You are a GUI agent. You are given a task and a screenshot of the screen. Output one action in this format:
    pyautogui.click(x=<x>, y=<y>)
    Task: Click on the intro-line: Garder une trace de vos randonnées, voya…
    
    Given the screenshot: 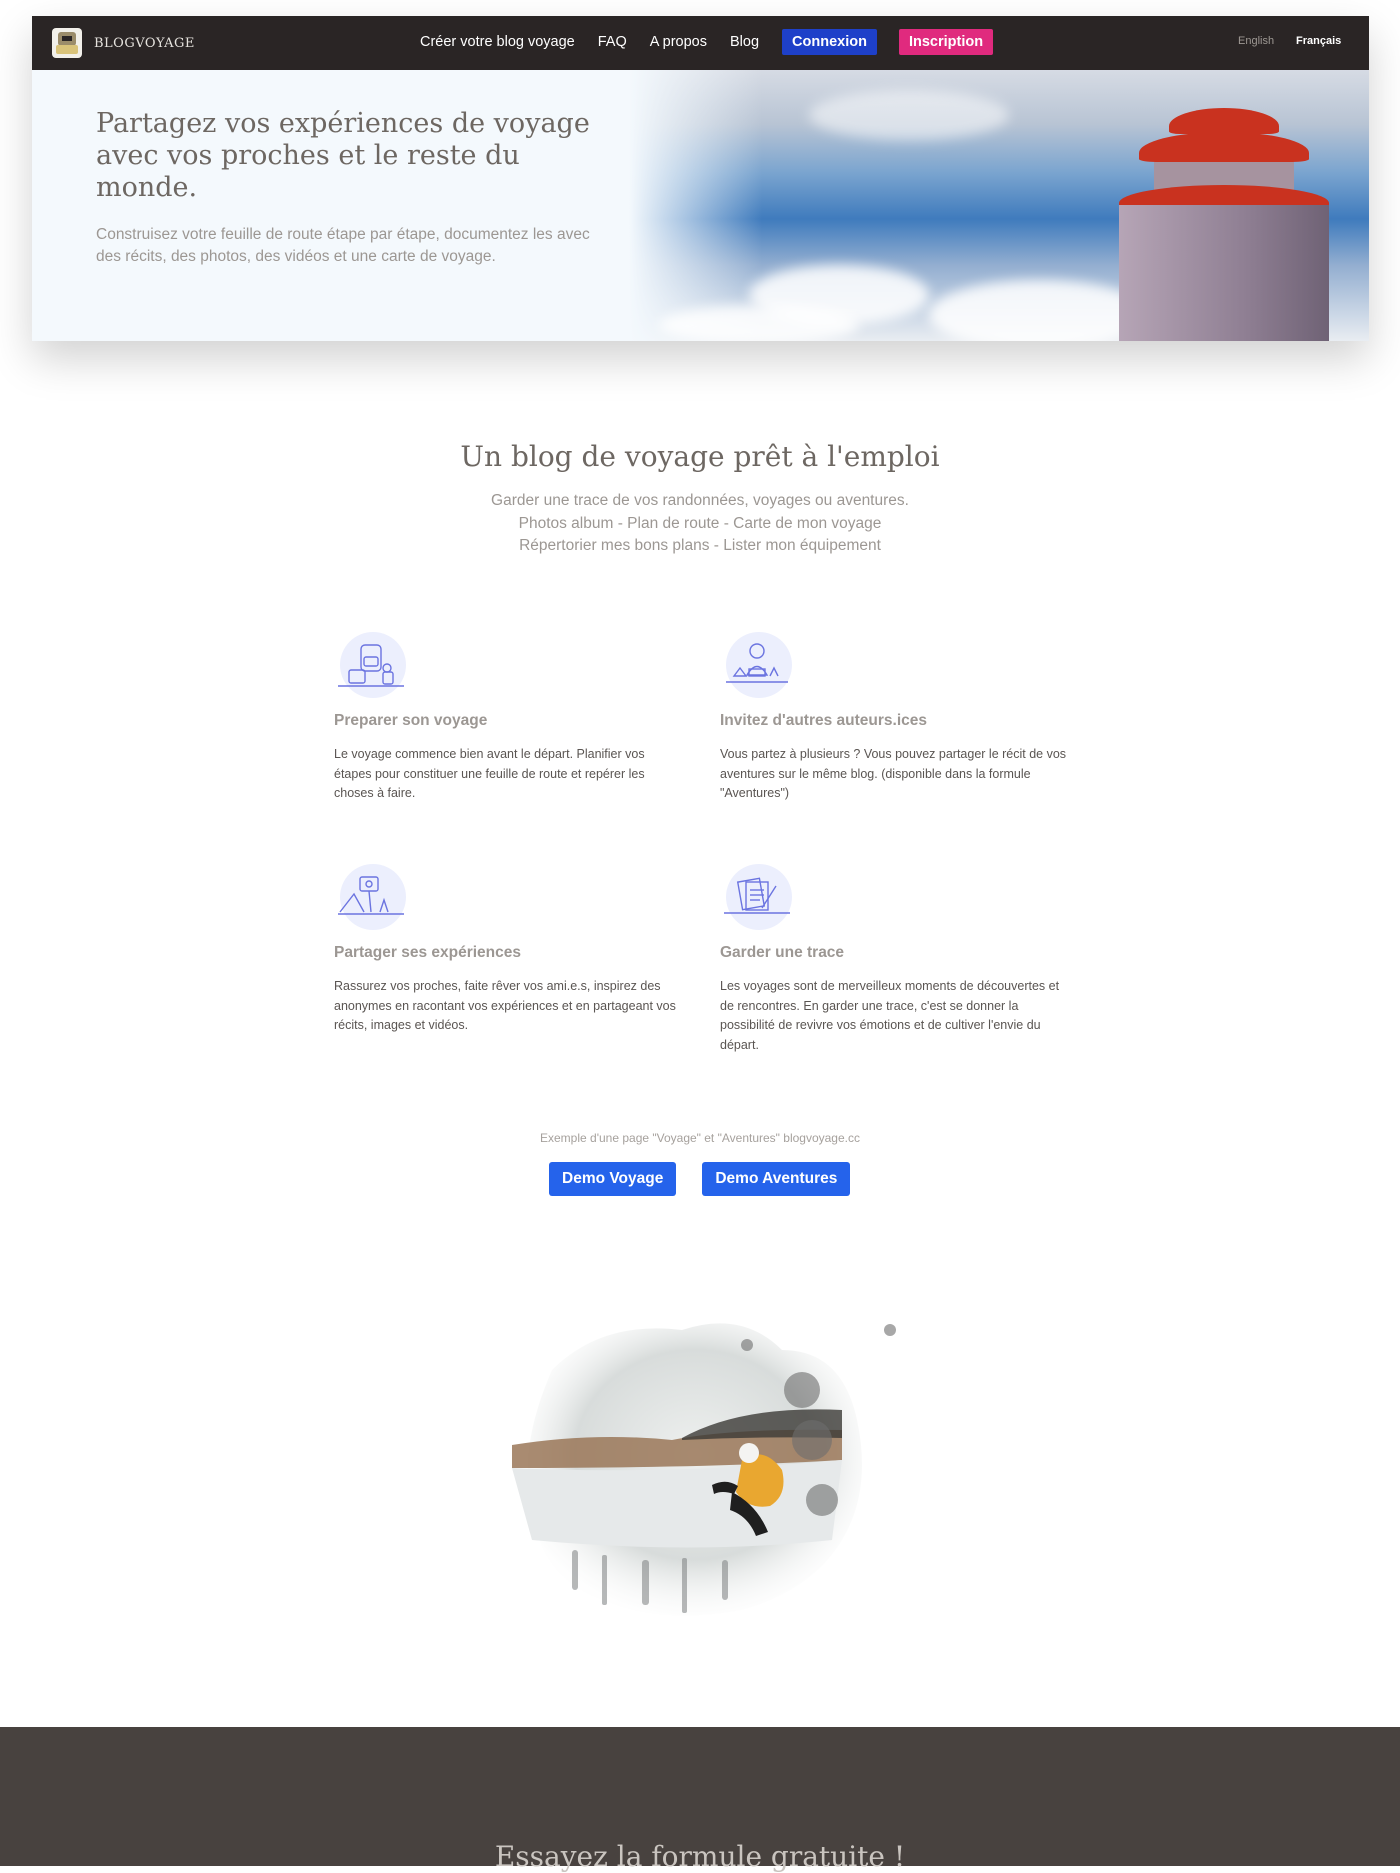 What is the action you would take?
    pyautogui.click(x=700, y=500)
    